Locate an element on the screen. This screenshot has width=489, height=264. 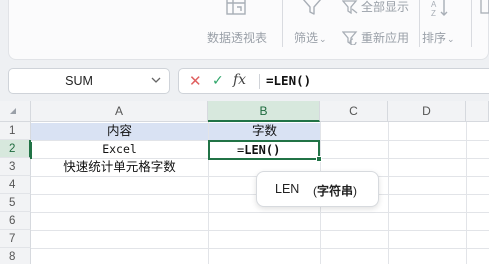
pivot-table-label: 数据透视表 is located at coordinates (237, 37).